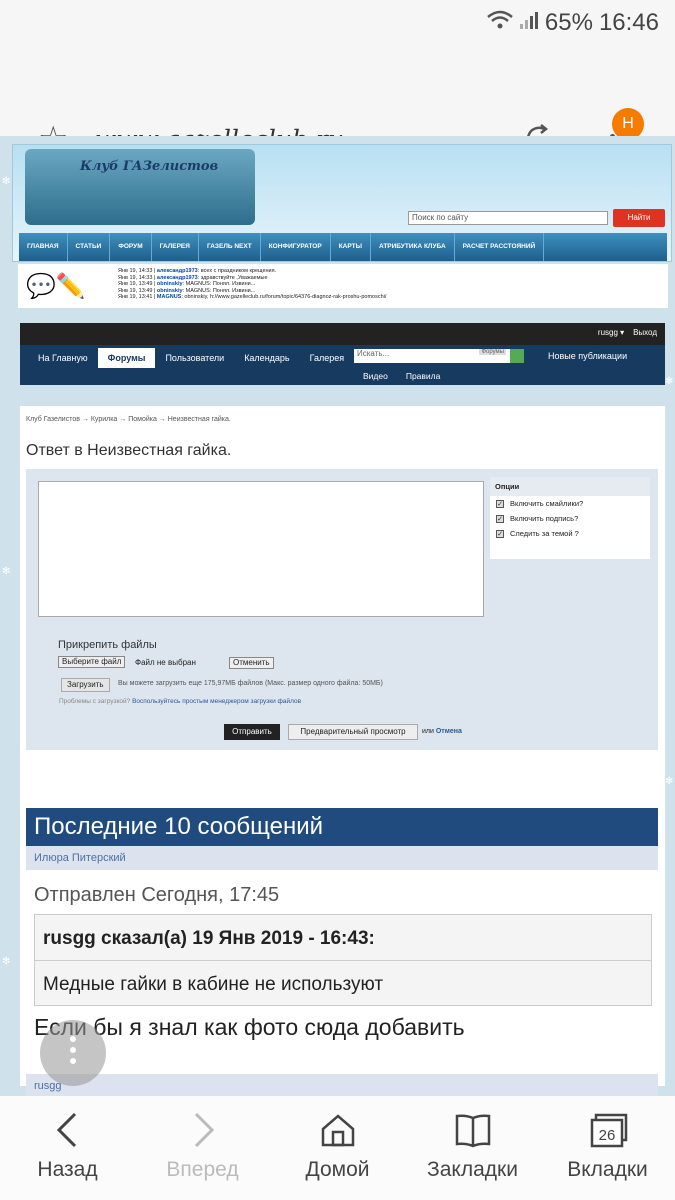 The width and height of the screenshot is (675, 1200). I want to click on battery-level: 65%, so click(568, 22).